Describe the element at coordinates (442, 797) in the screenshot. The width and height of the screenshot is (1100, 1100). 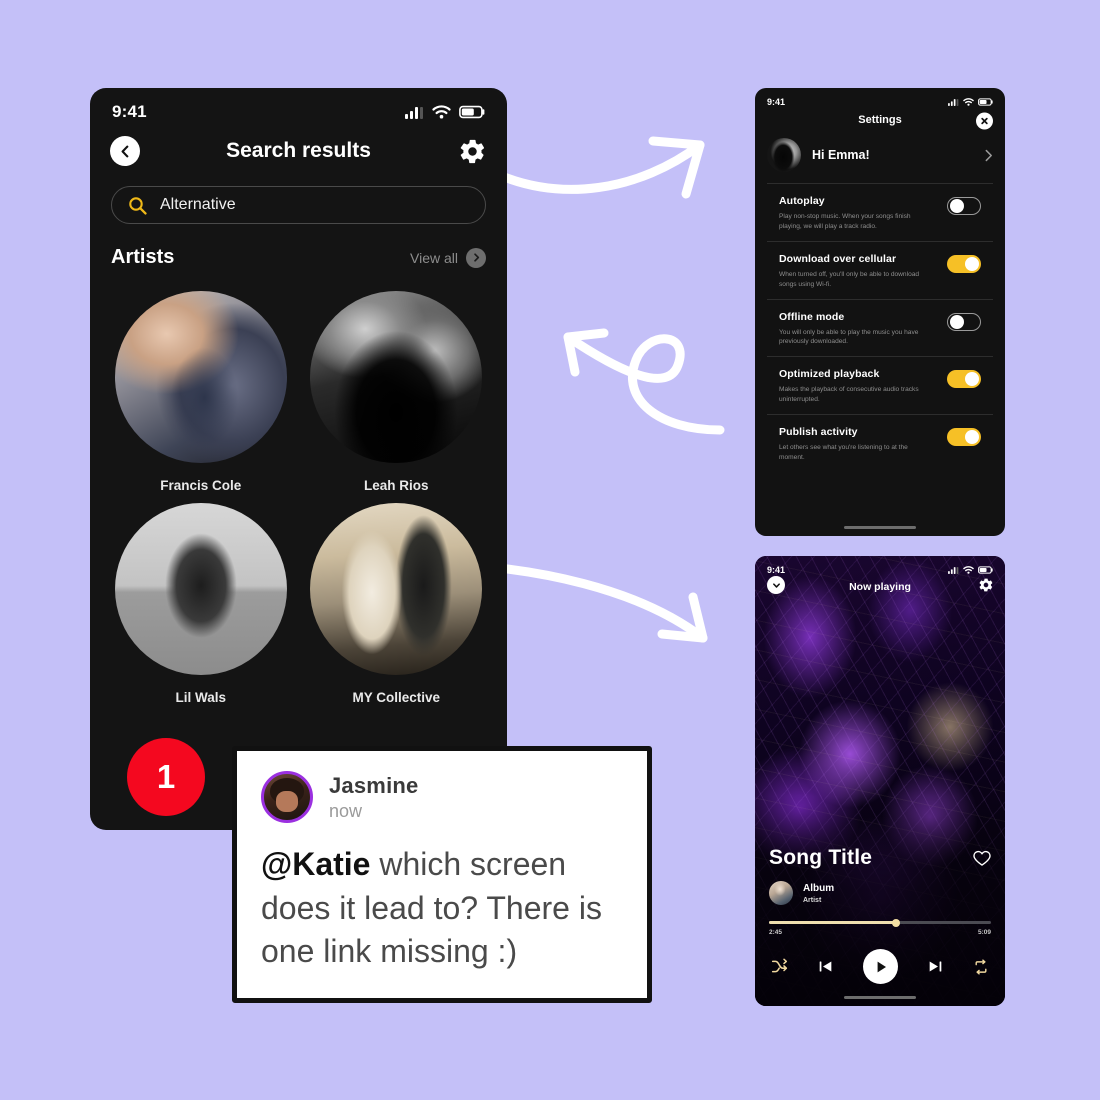
I see `comment-header: Jasmine now` at that location.